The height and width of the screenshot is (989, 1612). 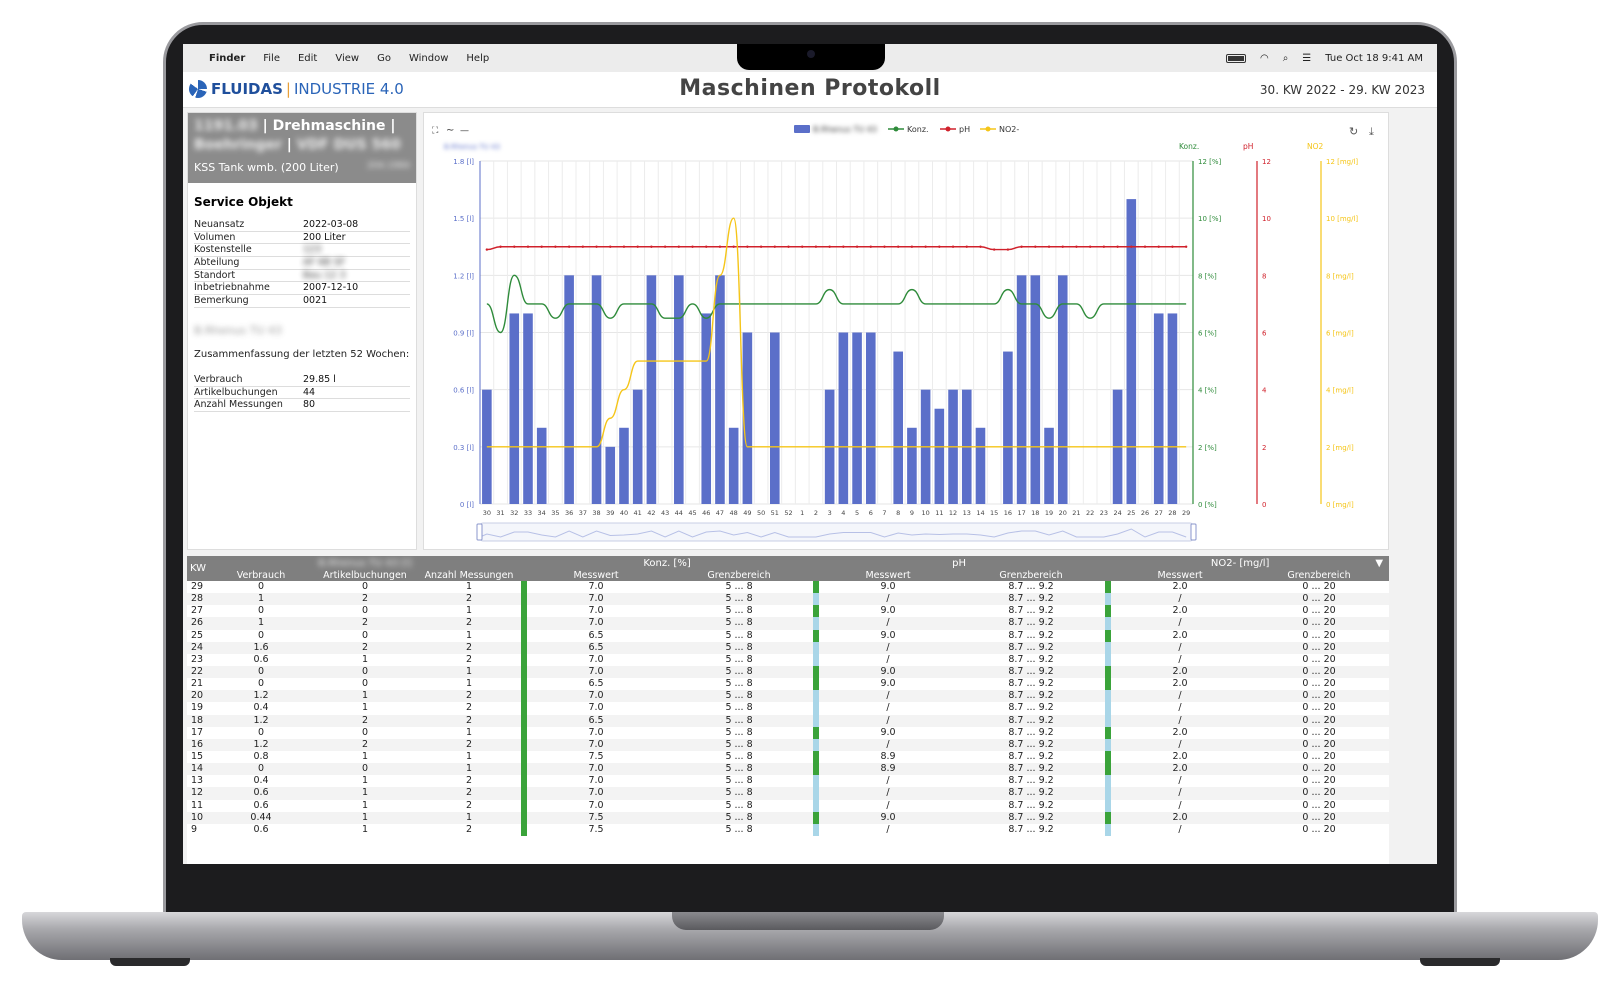 What do you see at coordinates (788, 635) in the screenshot?
I see `table-row: 25 0 0 1 6.5 5 ... 8 9.0 8.7 ... 9.2 2.0 0 ... 20` at bounding box center [788, 635].